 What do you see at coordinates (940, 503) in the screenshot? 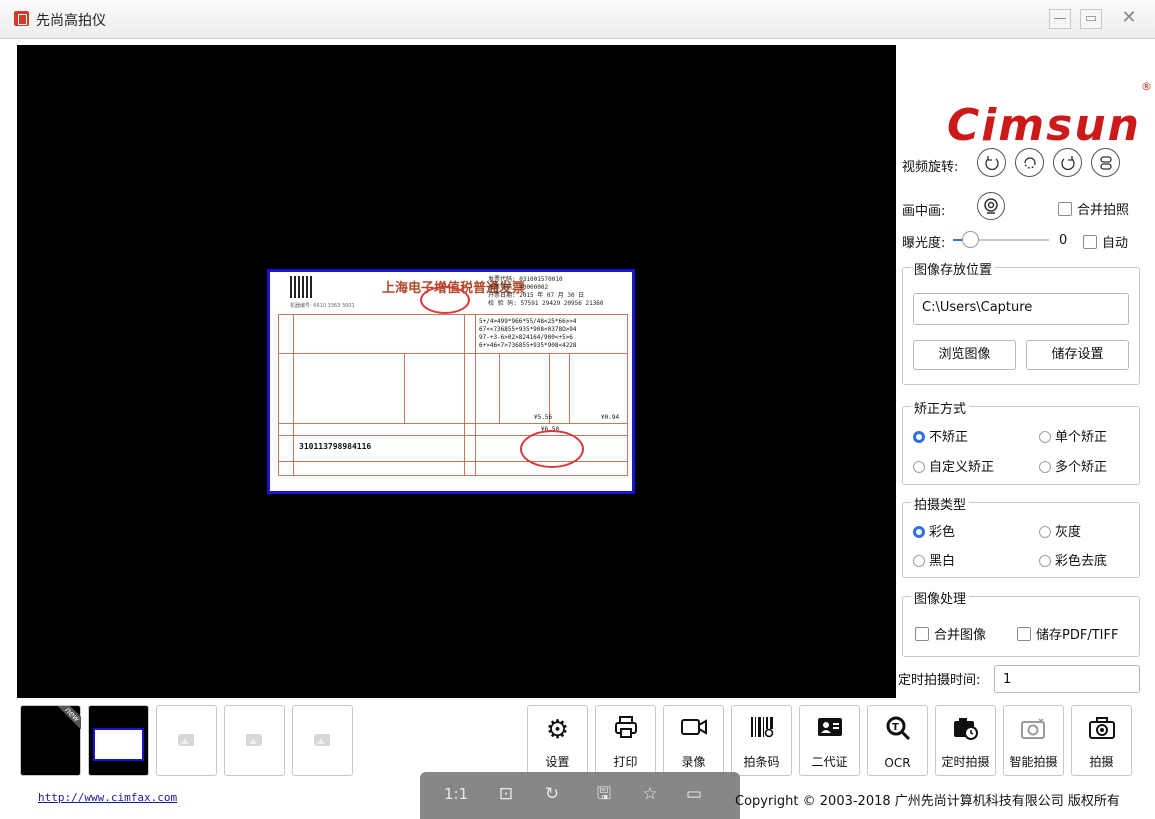
I see `capture-type-legend: 拍摄类型` at bounding box center [940, 503].